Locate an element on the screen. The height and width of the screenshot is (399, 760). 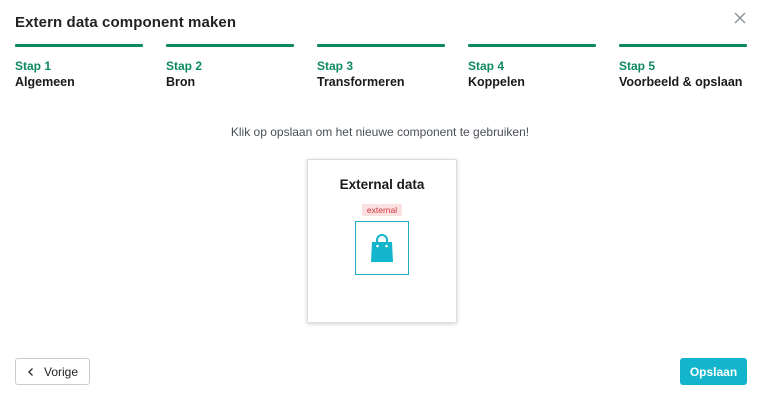
step-label: Koppelen is located at coordinates (496, 82).